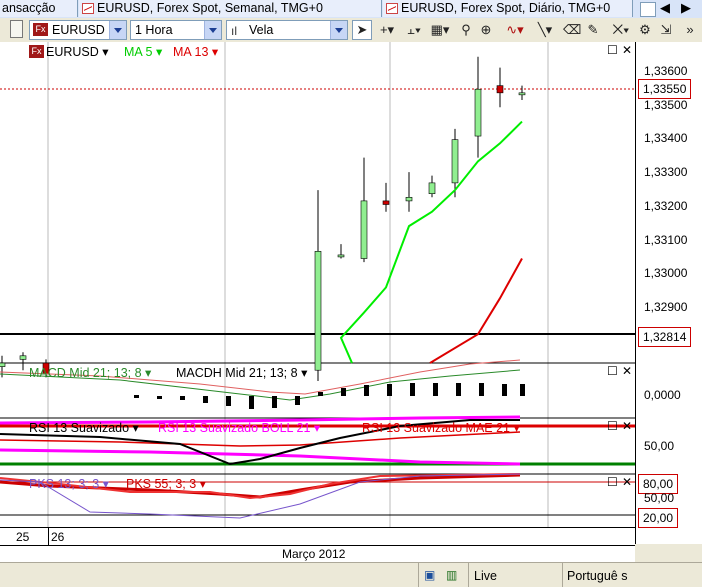  I want to click on candle-icon: ıl, so click(234, 31).